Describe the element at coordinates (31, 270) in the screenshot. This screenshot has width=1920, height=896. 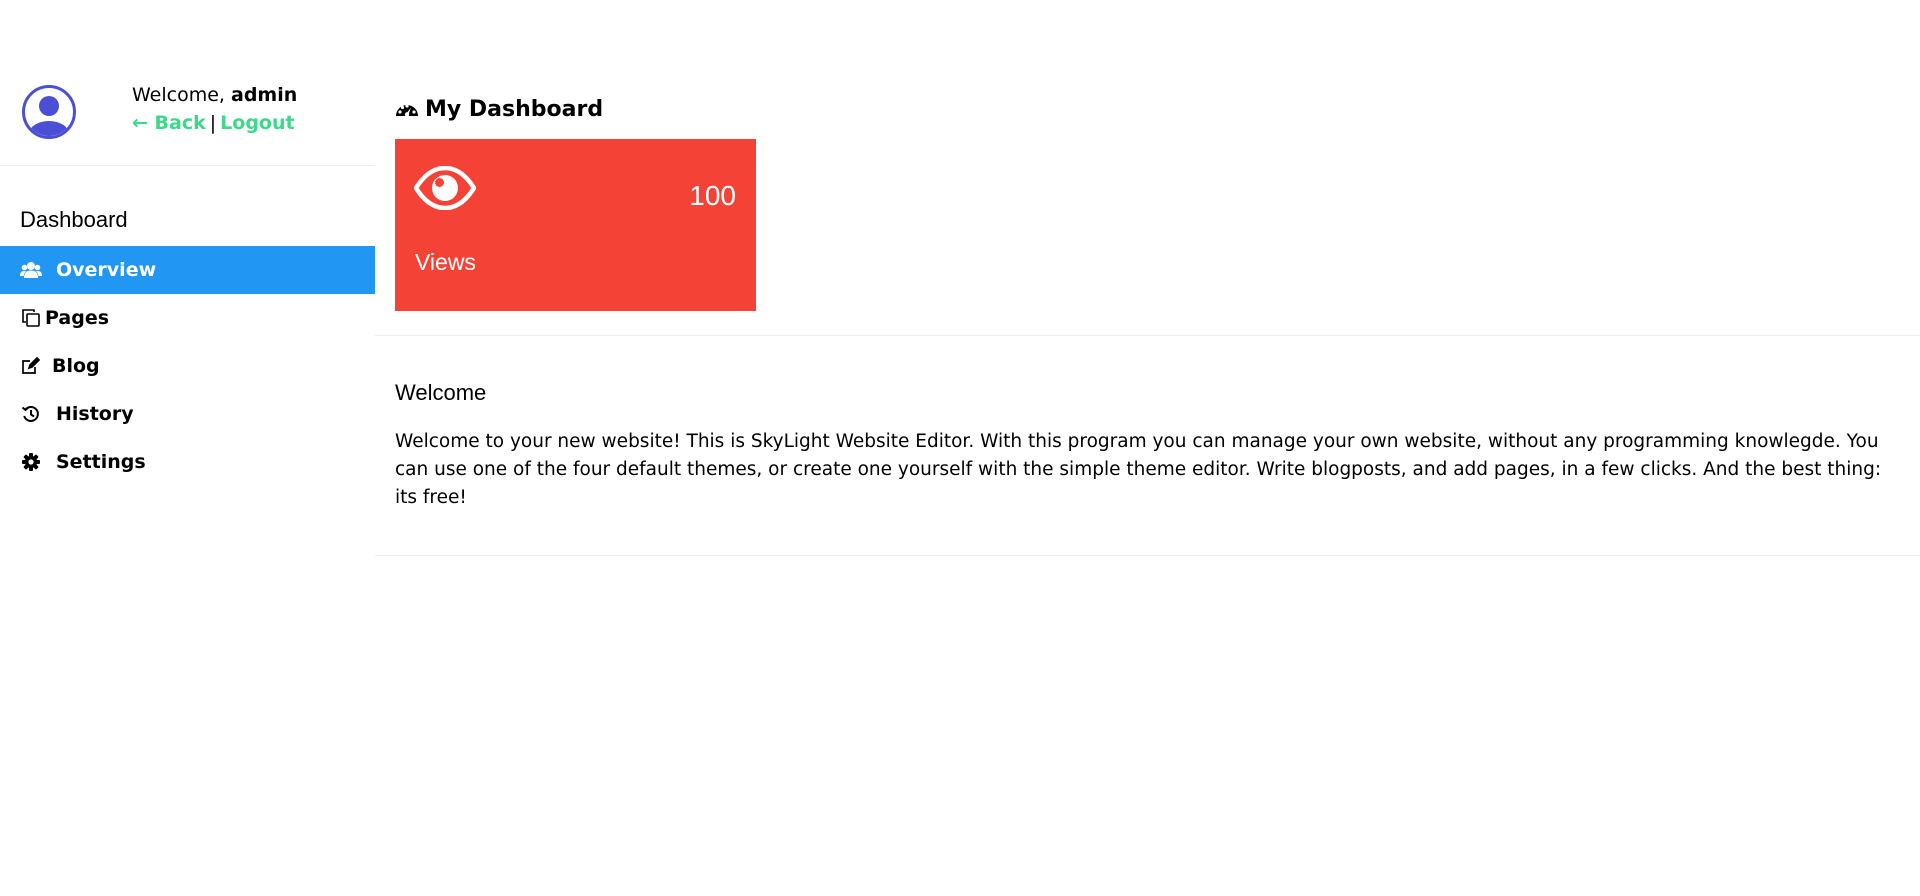
I see `users-icon` at that location.